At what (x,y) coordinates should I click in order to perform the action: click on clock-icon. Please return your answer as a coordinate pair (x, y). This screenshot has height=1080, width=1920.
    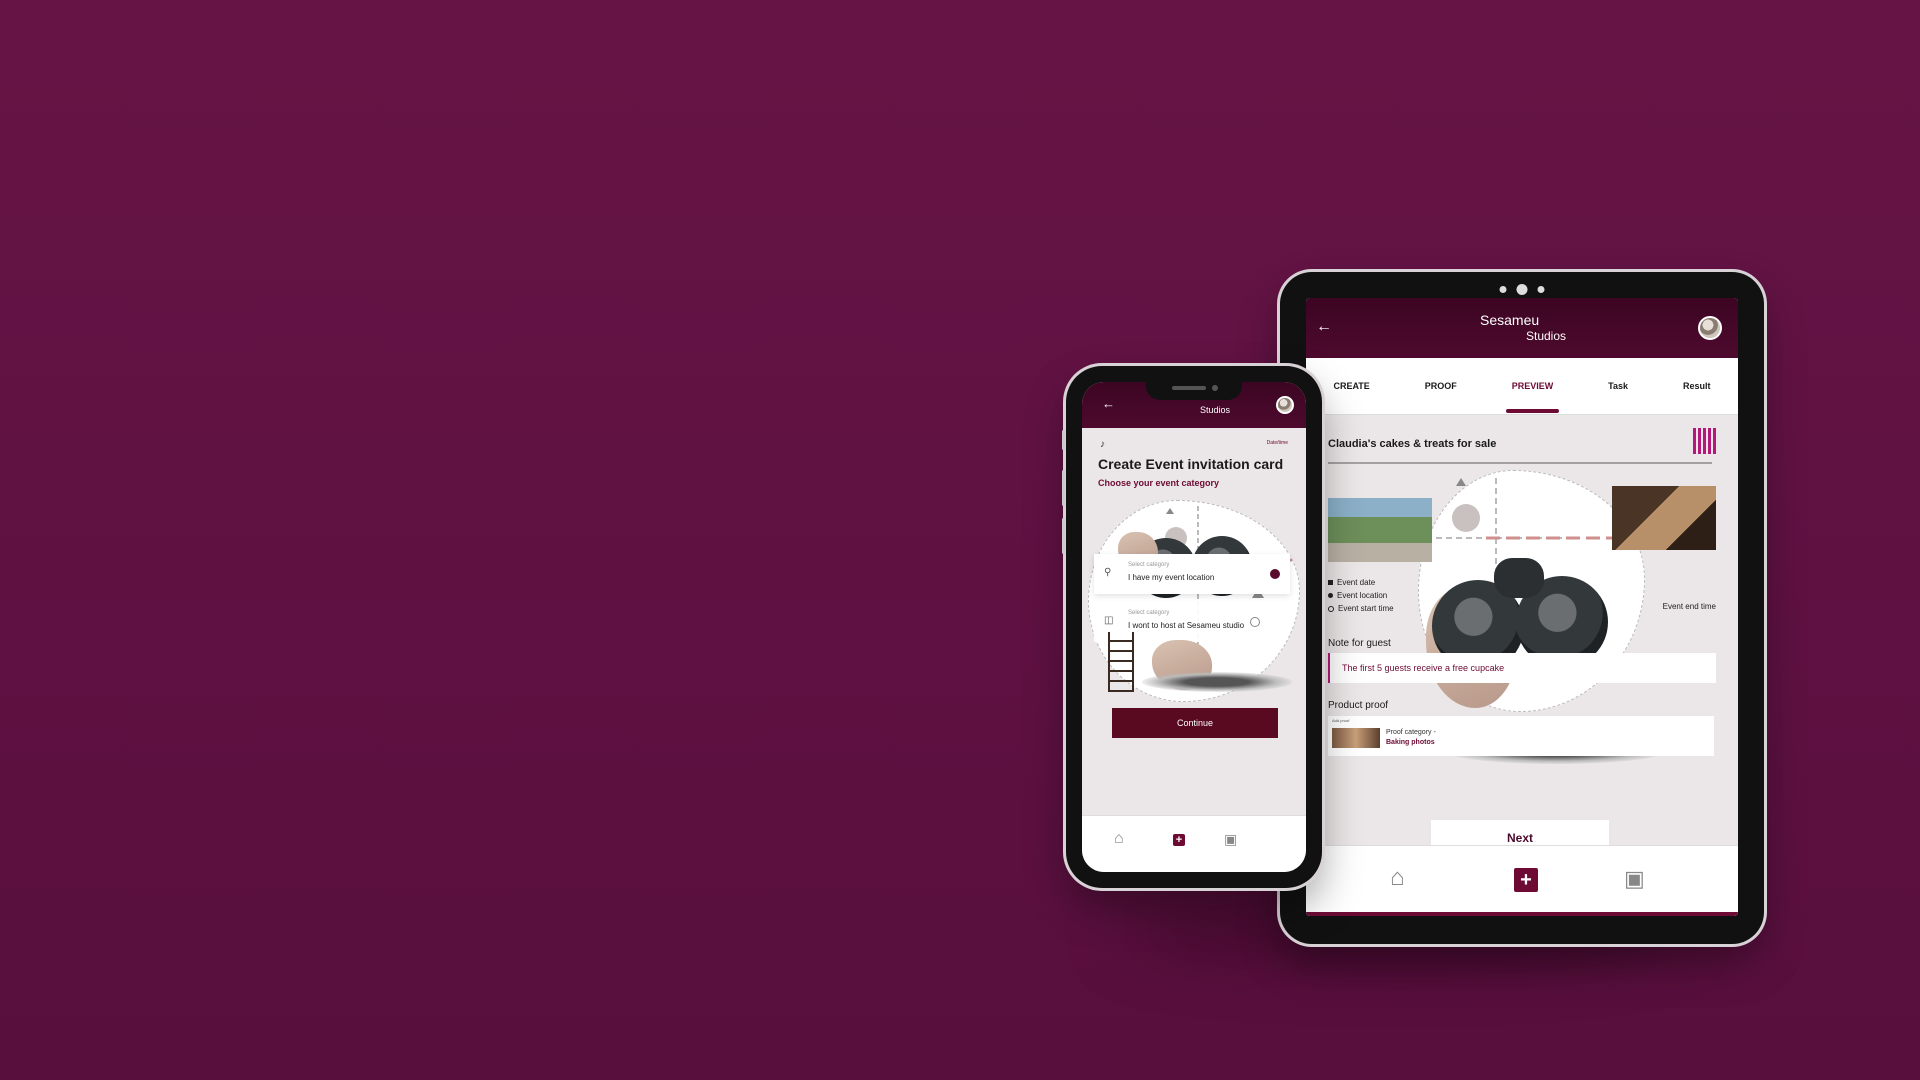
    Looking at the image, I should click on (1331, 608).